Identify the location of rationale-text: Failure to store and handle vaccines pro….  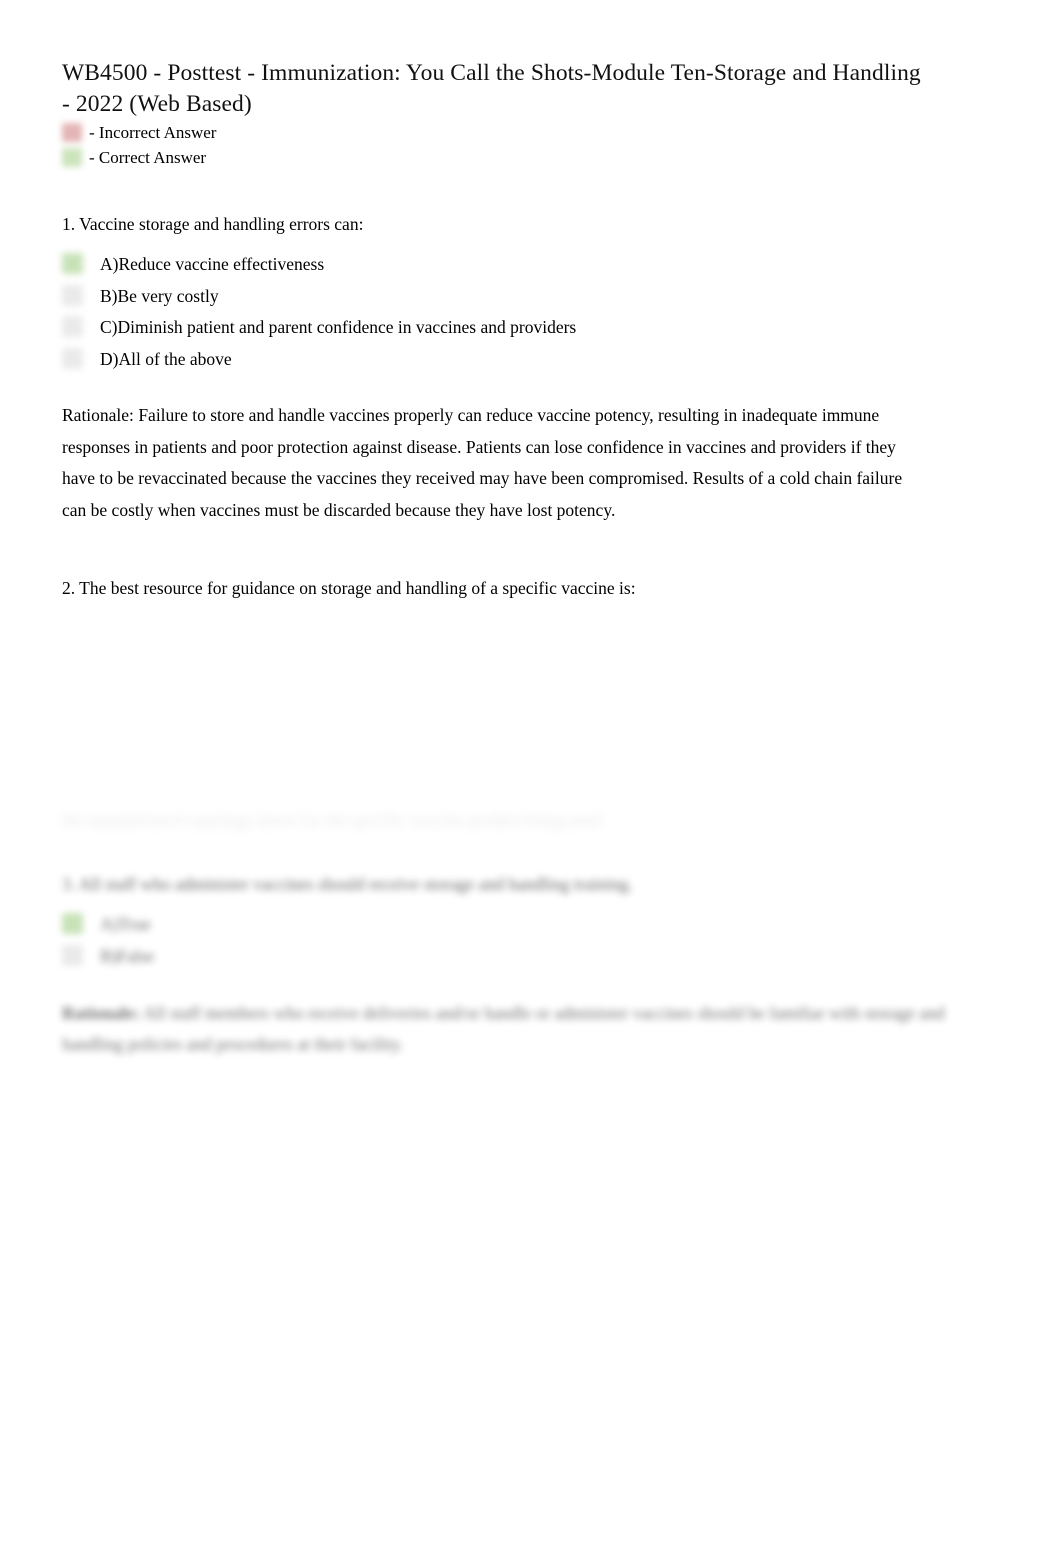
(482, 462).